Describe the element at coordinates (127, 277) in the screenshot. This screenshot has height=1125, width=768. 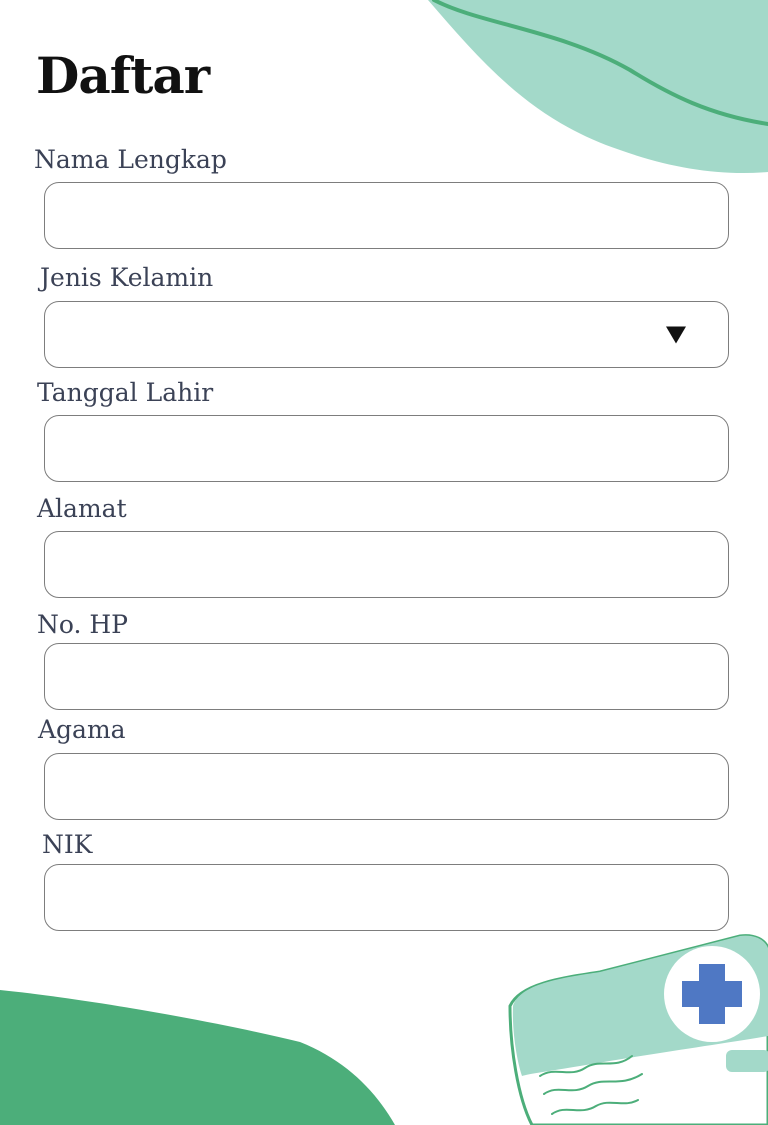
I see `gender-label: Jenis Kelamin` at that location.